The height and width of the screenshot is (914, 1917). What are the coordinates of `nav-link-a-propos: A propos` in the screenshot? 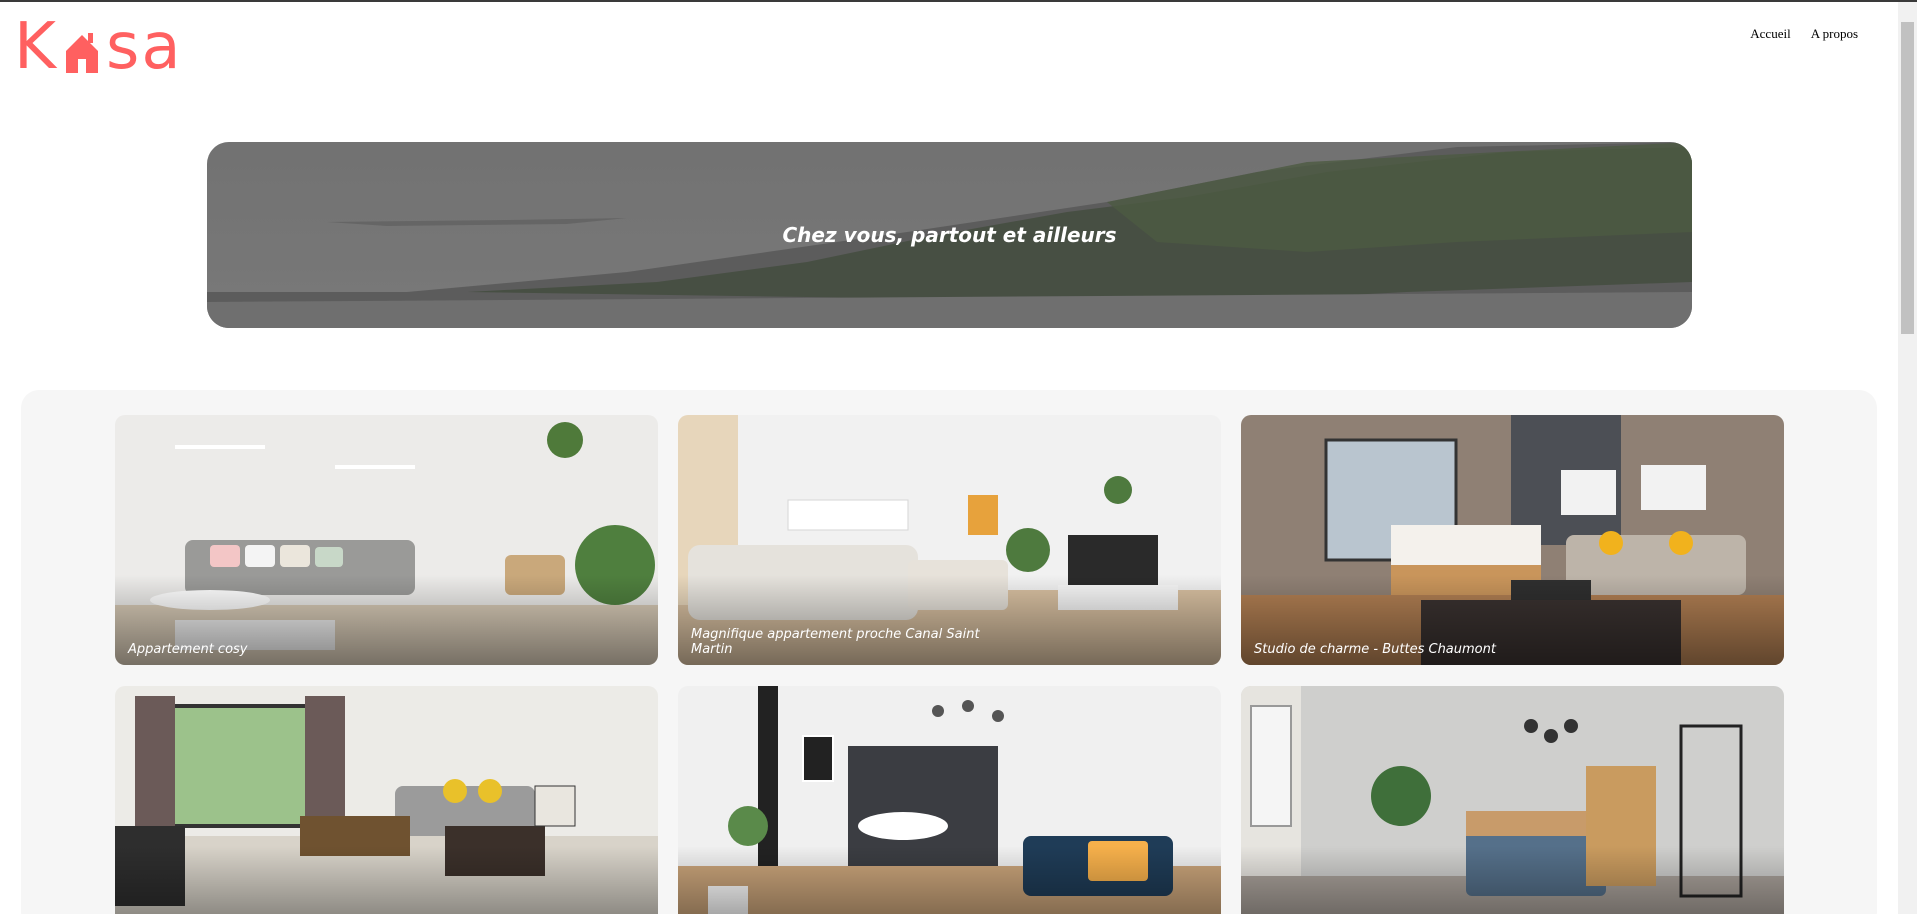 It's located at (1834, 34).